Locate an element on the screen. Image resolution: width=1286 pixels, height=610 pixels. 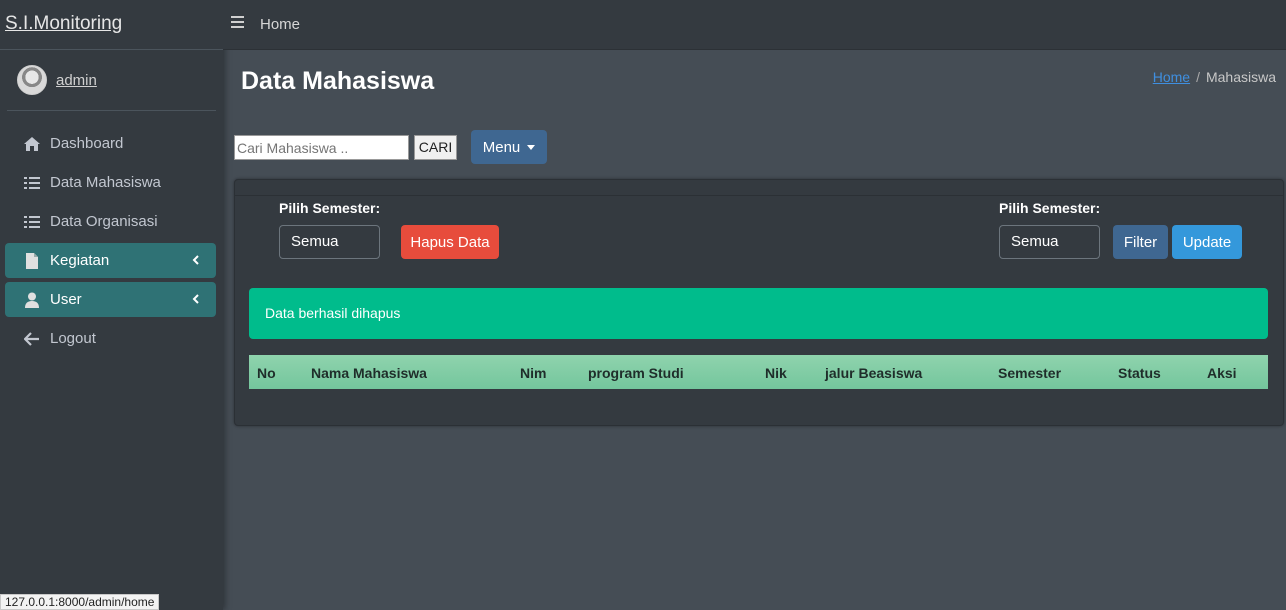
column-header-program-studi: program Studi is located at coordinates (636, 373).